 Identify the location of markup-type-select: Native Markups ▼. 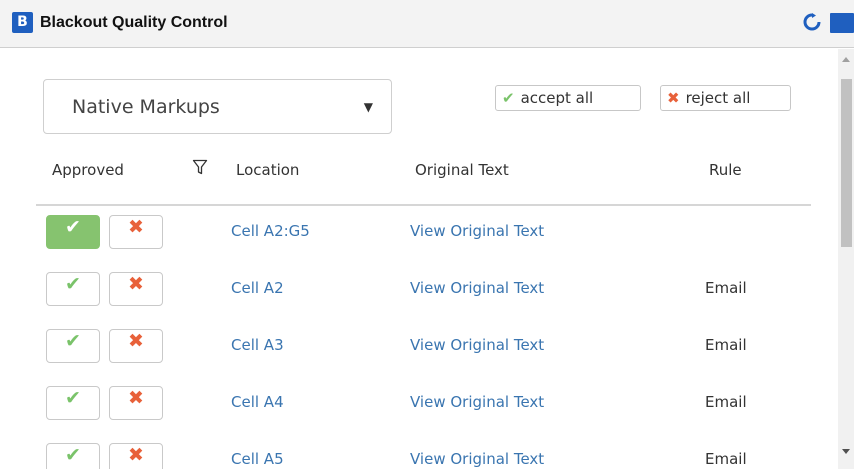
(217, 106).